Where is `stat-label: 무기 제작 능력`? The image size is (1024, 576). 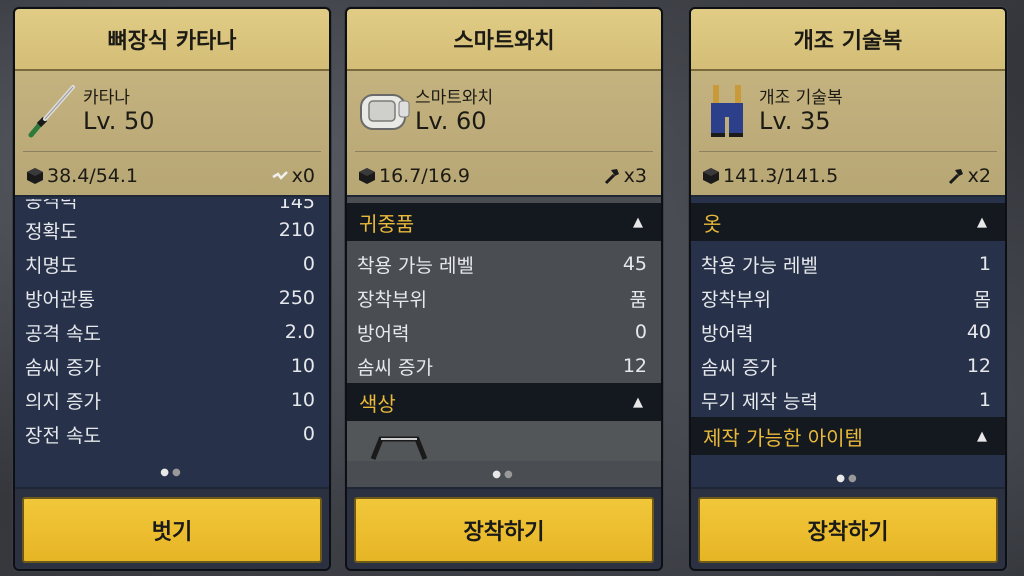 stat-label: 무기 제작 능력 is located at coordinates (759, 401).